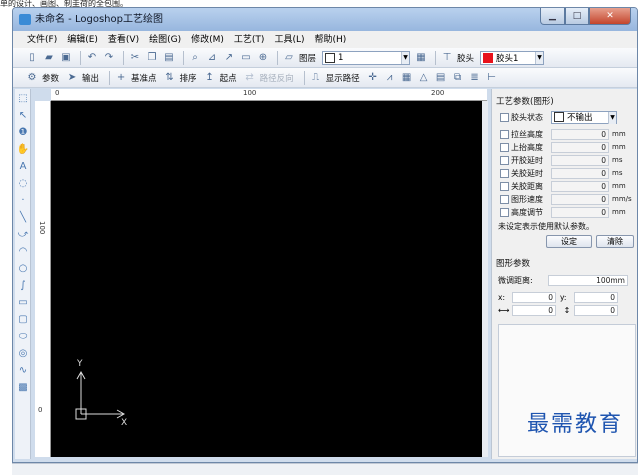 The height and width of the screenshot is (475, 640). Describe the element at coordinates (152, 58) in the screenshot. I see `copy-icon: ❐` at that location.